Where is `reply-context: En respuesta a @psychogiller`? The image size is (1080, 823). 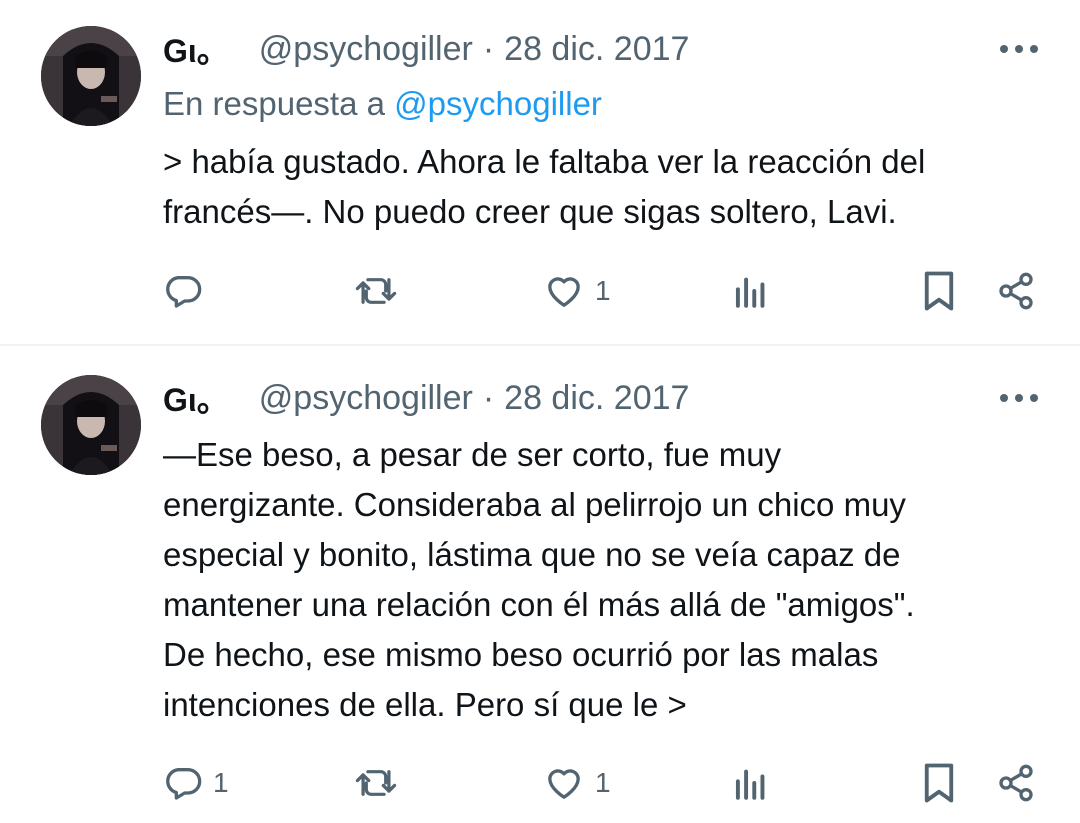
reply-context: En respuesta a @psychogiller is located at coordinates (382, 104).